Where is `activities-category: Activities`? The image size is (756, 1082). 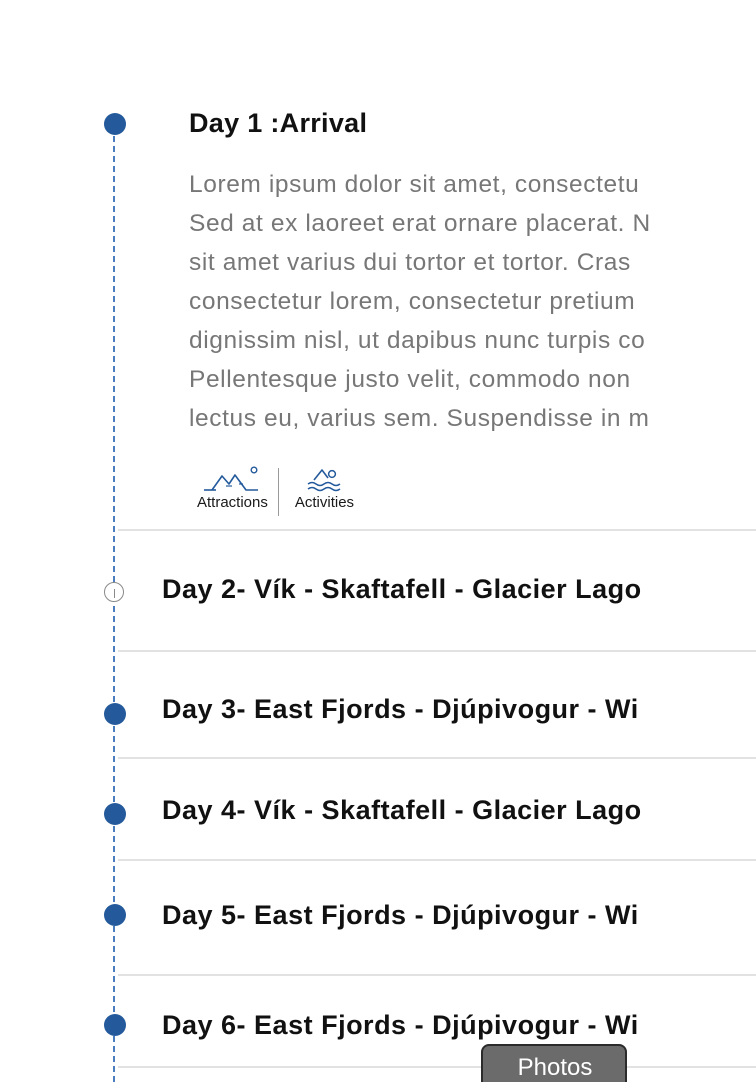
activities-category: Activities is located at coordinates (324, 488).